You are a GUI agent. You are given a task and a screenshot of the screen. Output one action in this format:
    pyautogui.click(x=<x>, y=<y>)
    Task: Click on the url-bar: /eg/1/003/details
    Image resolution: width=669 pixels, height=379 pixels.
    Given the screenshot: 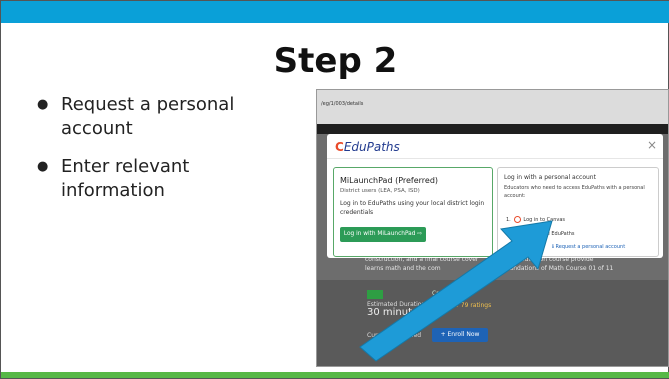 What is the action you would take?
    pyautogui.click(x=342, y=104)
    